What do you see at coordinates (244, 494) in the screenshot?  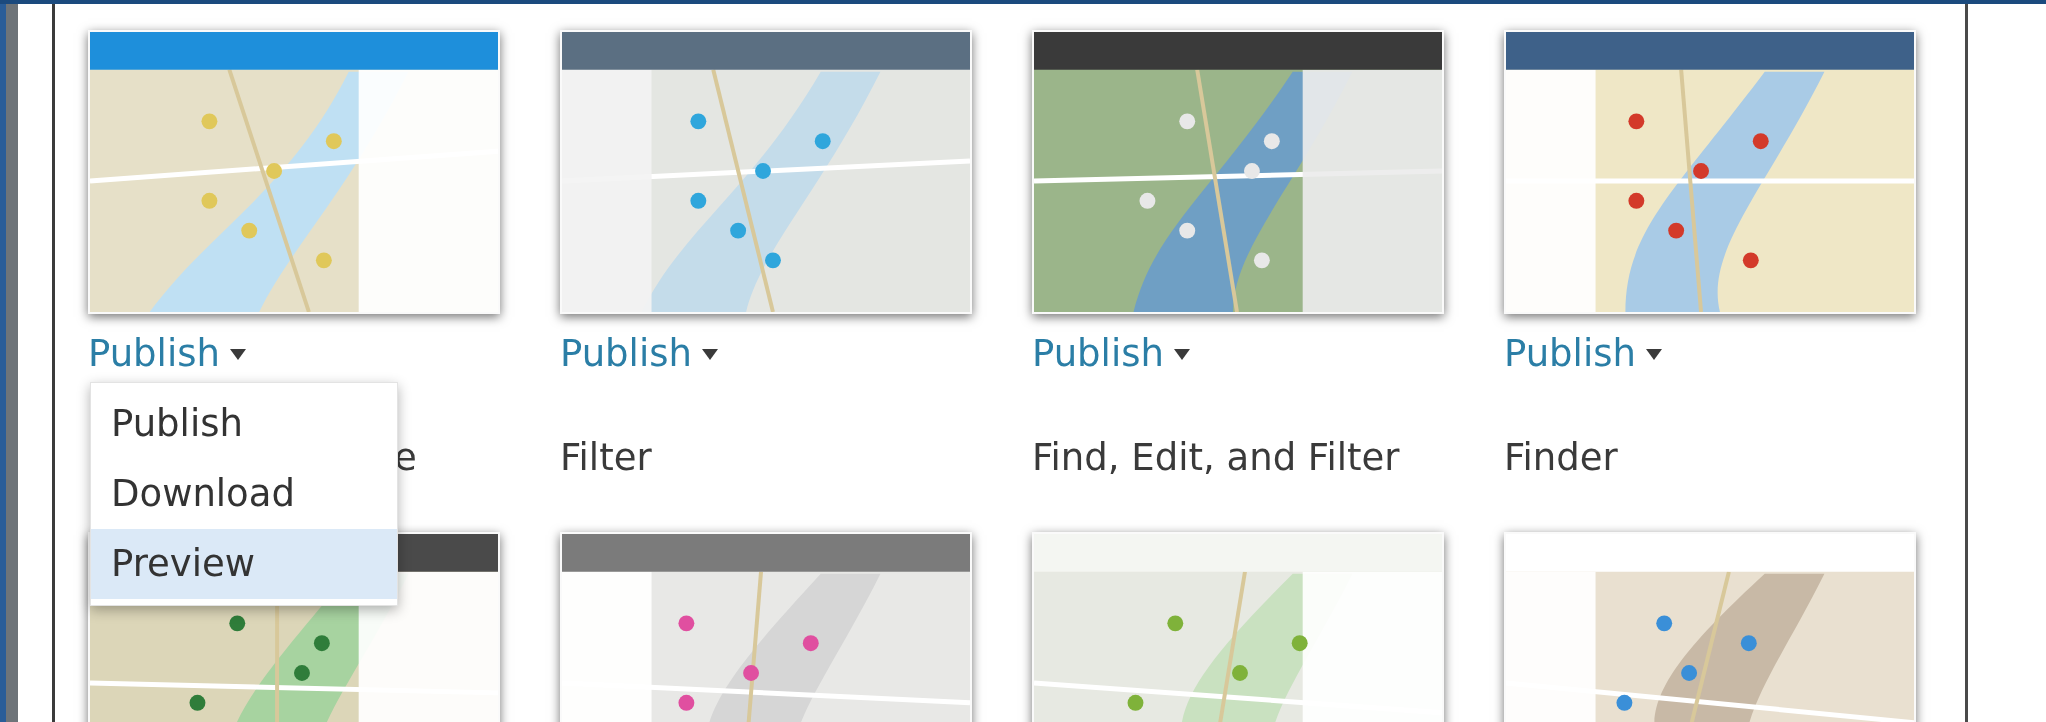 I see `menu-item: Download` at bounding box center [244, 494].